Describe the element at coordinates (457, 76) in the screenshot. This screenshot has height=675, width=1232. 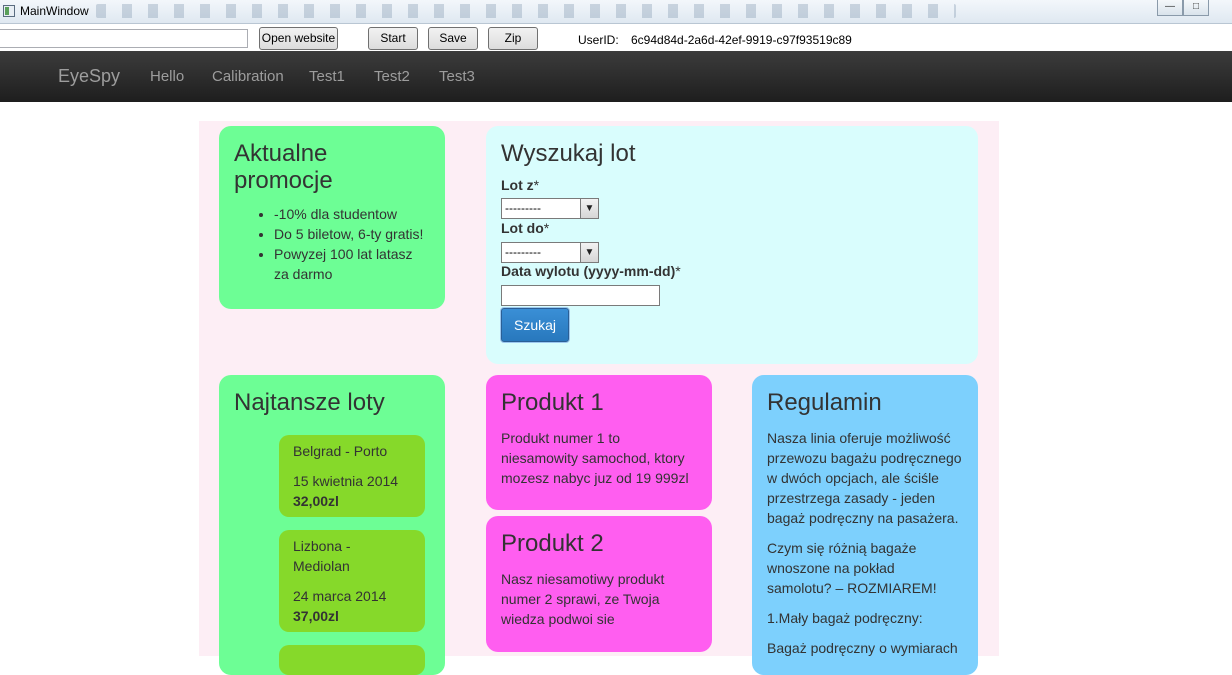
I see `nav-link-test3: Test3` at that location.